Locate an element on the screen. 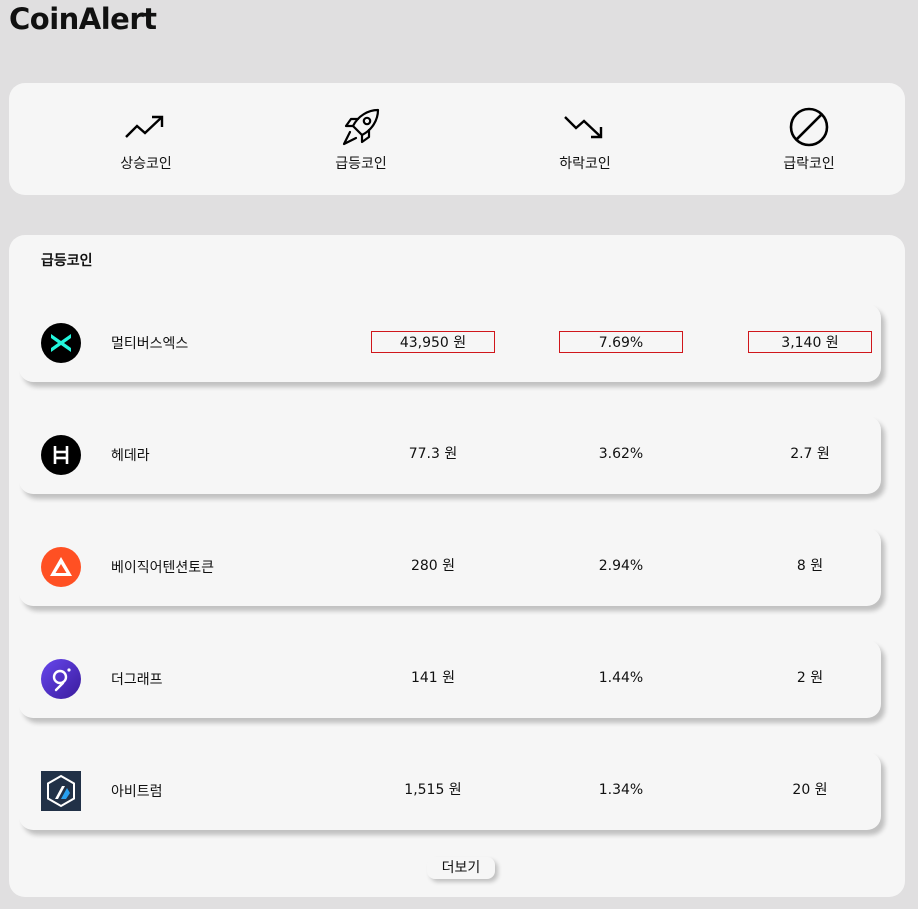  rocket-icon is located at coordinates (361, 127).